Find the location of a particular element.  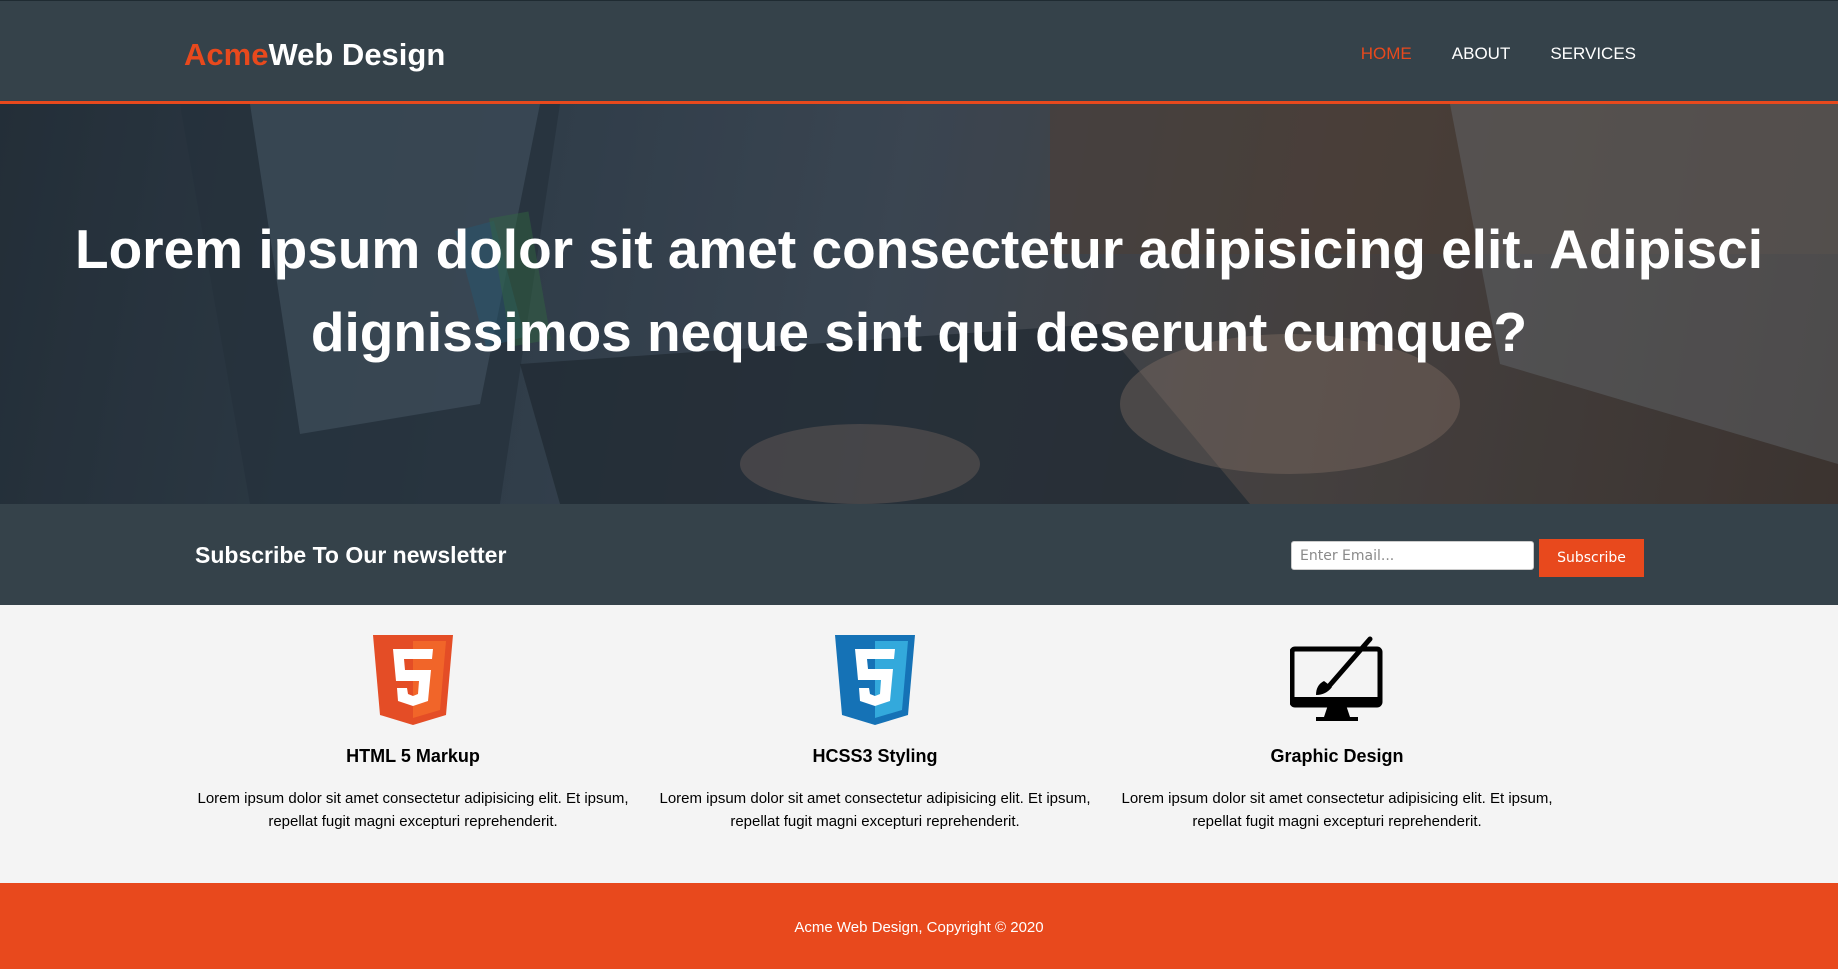

newsletter-title: Subscribe To Our newsletter is located at coordinates (351, 555).